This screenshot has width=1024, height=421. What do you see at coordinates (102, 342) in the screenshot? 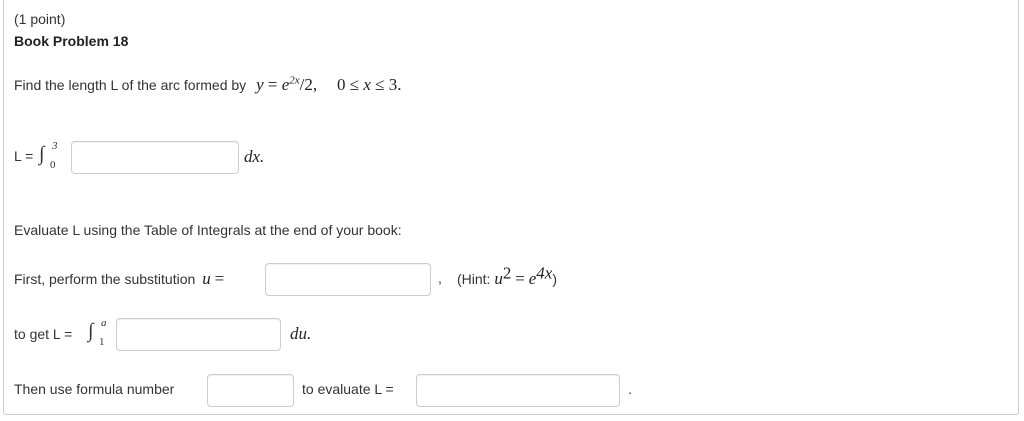
I see `u-lower-limit: 1` at bounding box center [102, 342].